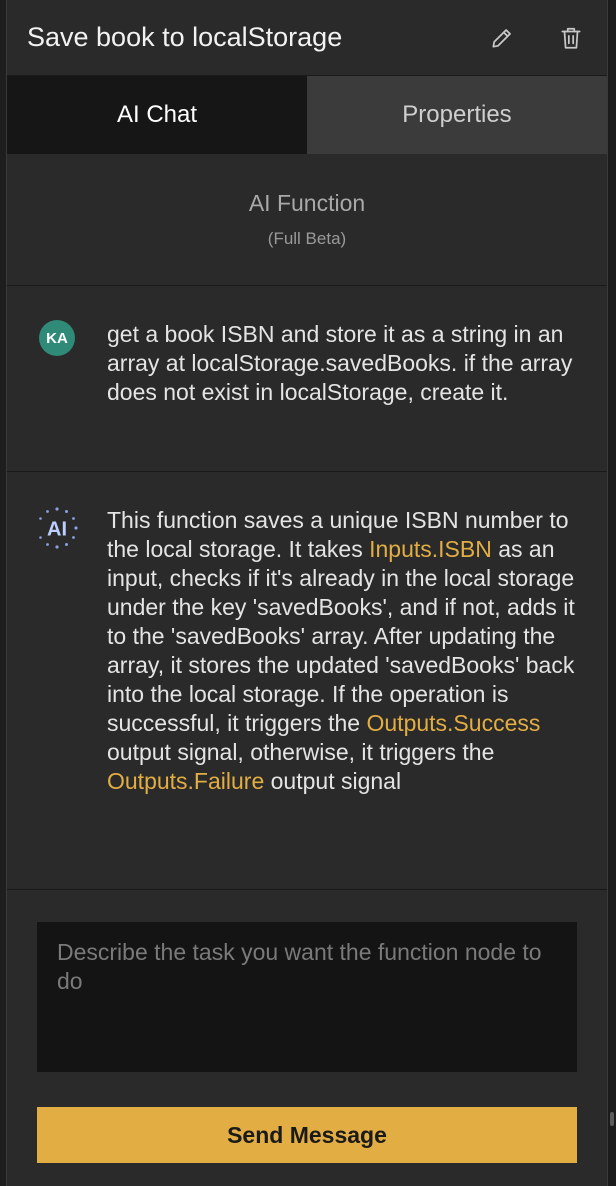 Image resolution: width=616 pixels, height=1186 pixels. Describe the element at coordinates (157, 115) in the screenshot. I see `tab-ai-chat: AI Chat` at that location.